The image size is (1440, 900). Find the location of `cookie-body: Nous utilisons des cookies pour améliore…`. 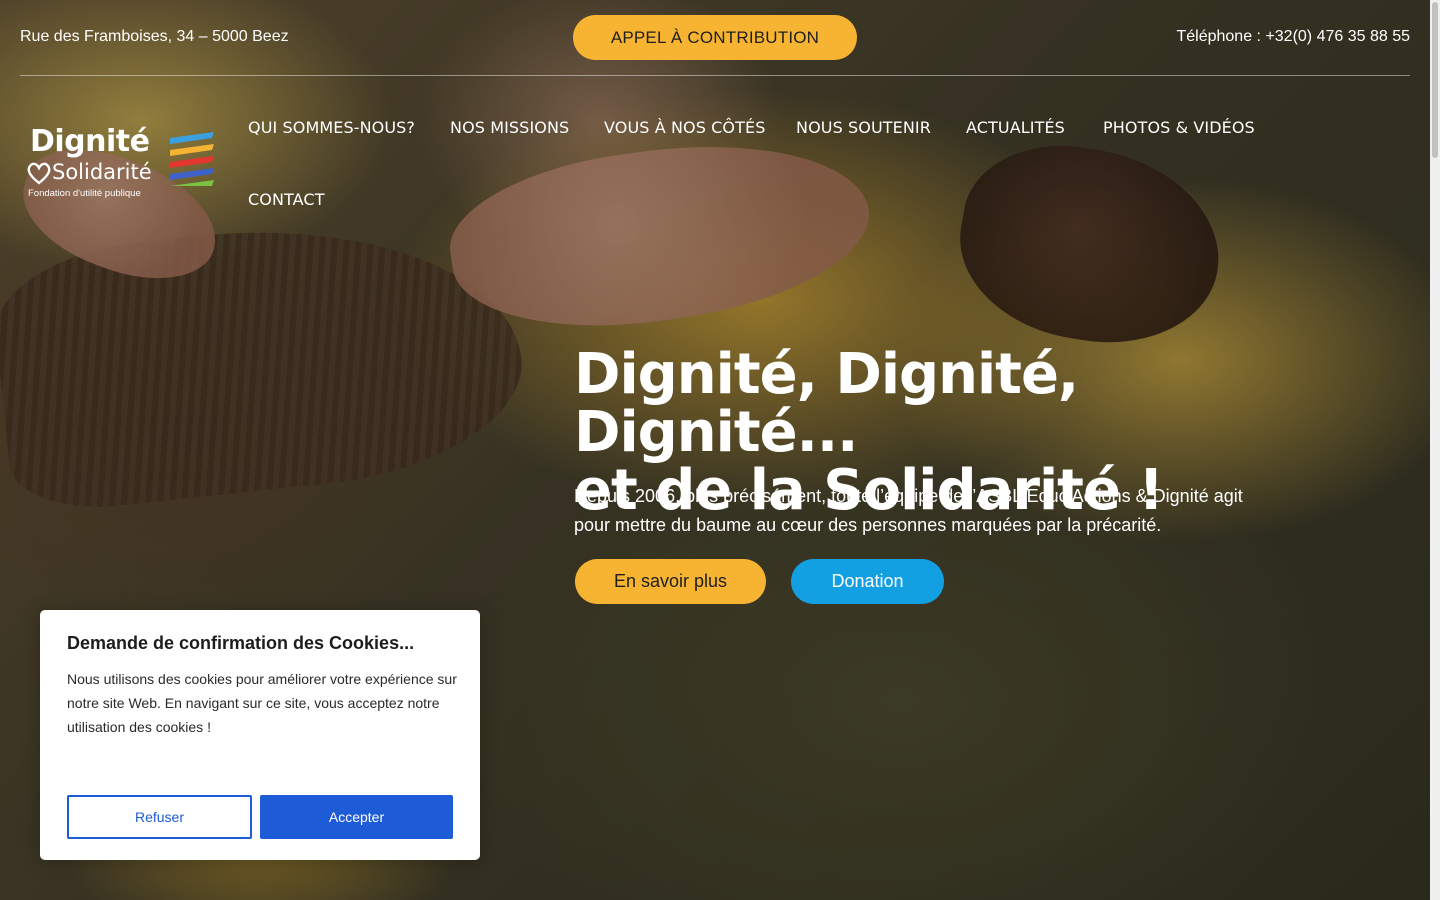

cookie-body: Nous utilisons des cookies pour améliore… is located at coordinates (262, 703).